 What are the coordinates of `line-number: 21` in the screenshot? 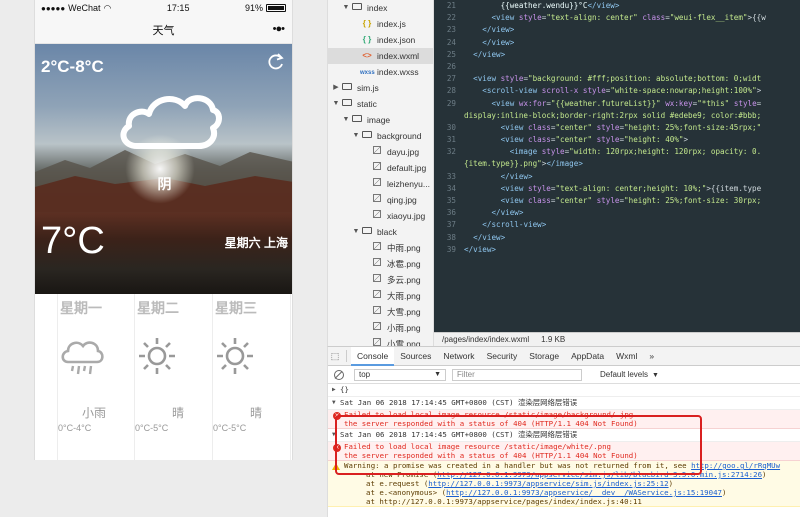 It's located at (451, 5).